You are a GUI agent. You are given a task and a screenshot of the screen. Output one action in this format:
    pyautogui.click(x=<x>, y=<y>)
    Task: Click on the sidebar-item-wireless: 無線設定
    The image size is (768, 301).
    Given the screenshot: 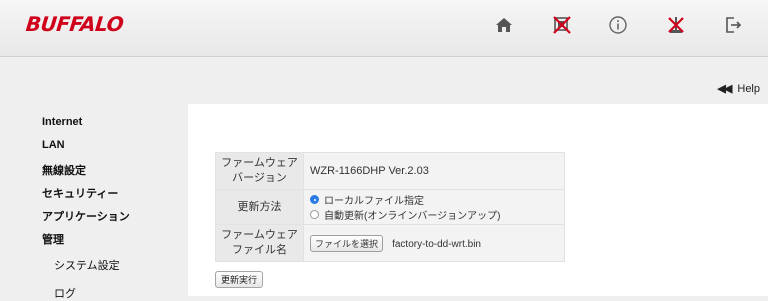 What is the action you would take?
    pyautogui.click(x=64, y=170)
    